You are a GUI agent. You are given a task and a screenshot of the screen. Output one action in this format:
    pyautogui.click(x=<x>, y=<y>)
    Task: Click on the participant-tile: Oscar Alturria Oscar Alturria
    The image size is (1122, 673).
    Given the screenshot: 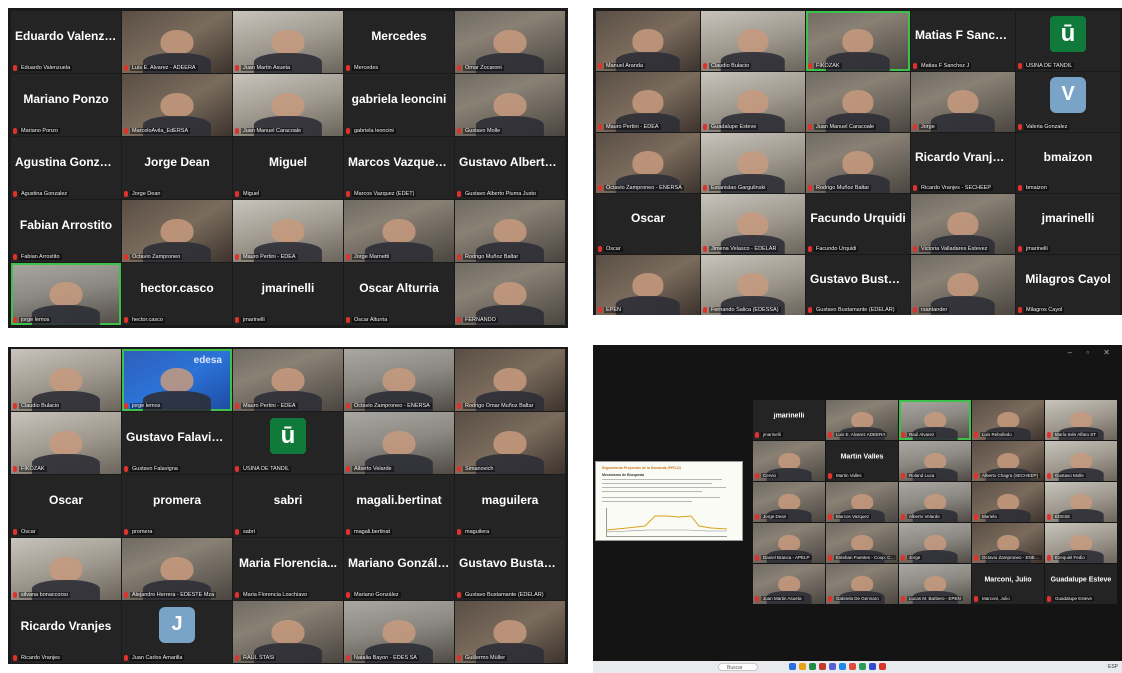 What is the action you would take?
    pyautogui.click(x=399, y=294)
    